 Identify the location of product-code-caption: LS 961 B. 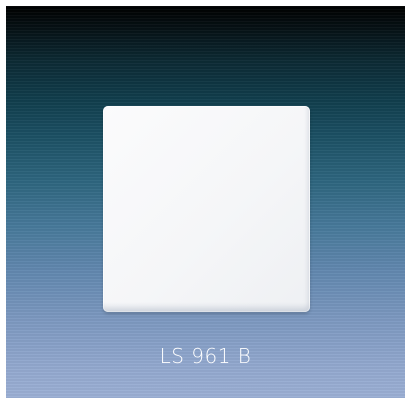
(205, 356).